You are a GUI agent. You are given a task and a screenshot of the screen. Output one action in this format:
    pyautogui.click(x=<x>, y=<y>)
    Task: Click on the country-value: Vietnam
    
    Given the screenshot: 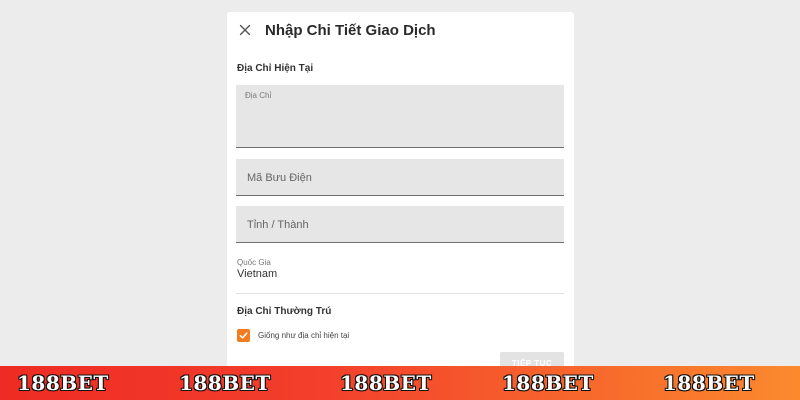 What is the action you would take?
    pyautogui.click(x=257, y=274)
    